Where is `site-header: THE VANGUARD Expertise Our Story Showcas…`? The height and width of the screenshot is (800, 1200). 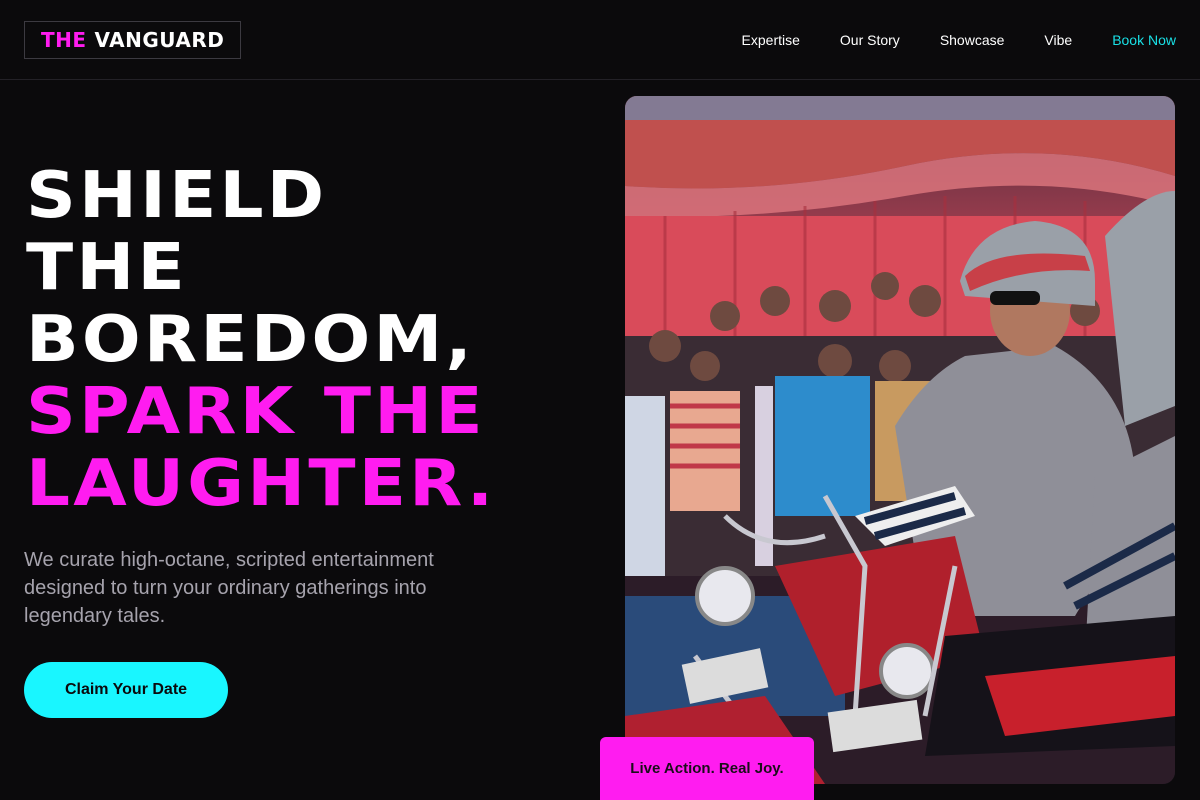 site-header: THE VANGUARD Expertise Our Story Showcas… is located at coordinates (600, 40).